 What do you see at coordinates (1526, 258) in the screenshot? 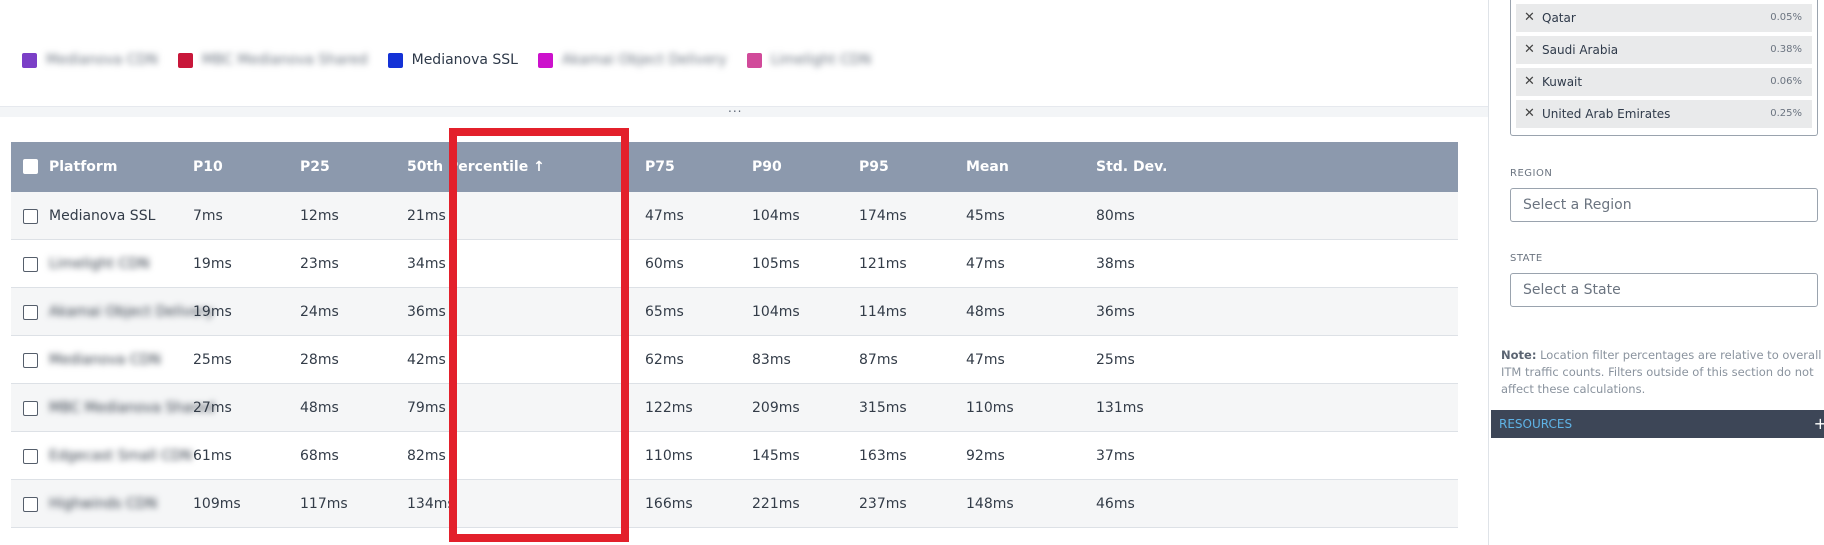
I see `state-label: STATE` at bounding box center [1526, 258].